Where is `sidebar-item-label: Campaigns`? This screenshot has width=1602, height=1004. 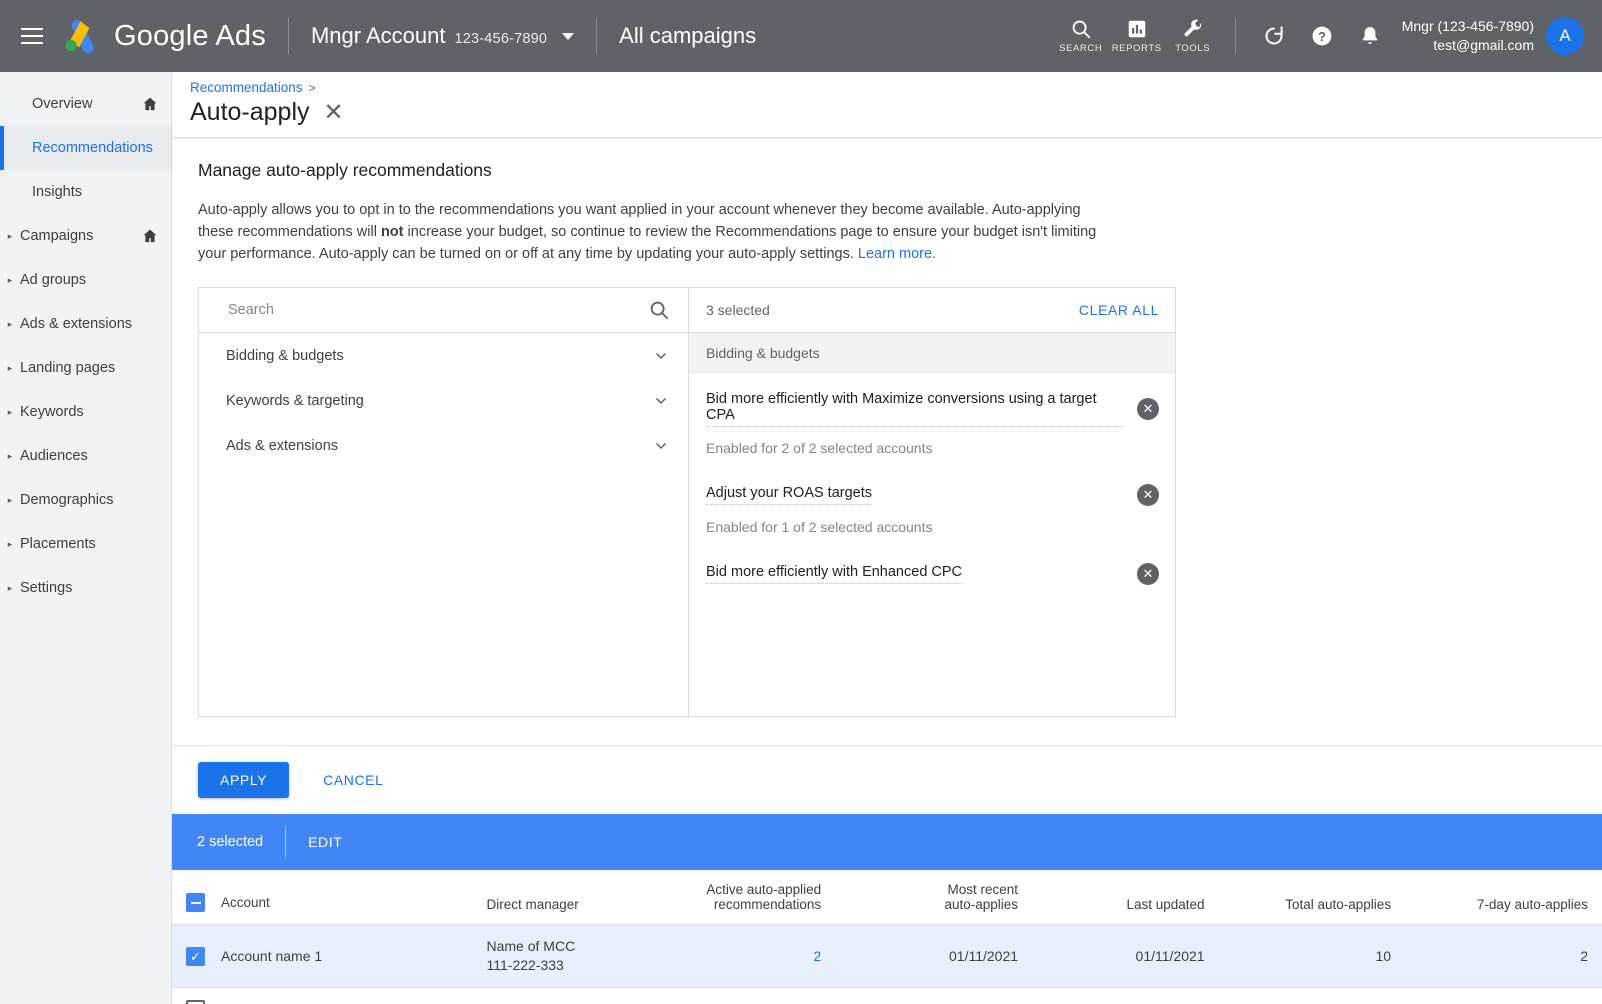
sidebar-item-label: Campaigns is located at coordinates (57, 236).